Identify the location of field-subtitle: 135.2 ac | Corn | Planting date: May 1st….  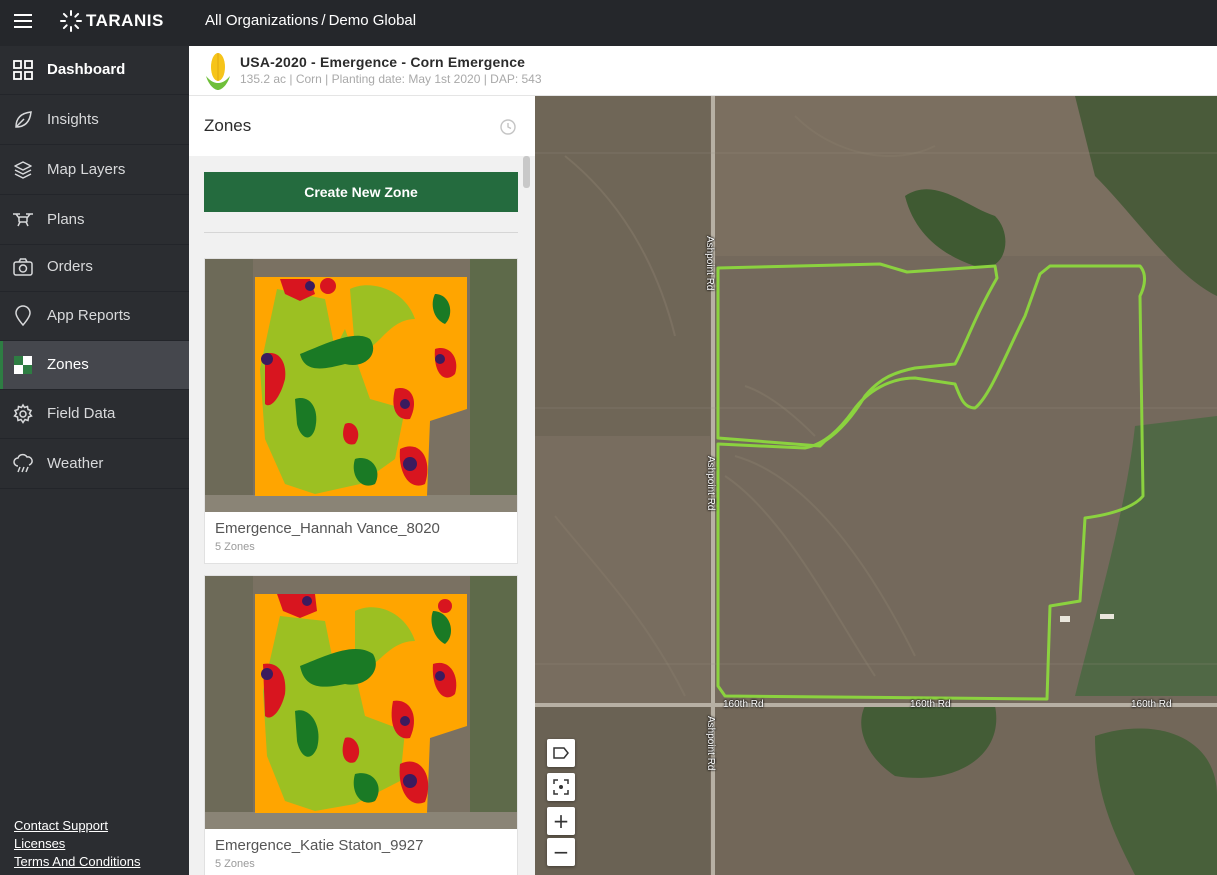
(391, 79).